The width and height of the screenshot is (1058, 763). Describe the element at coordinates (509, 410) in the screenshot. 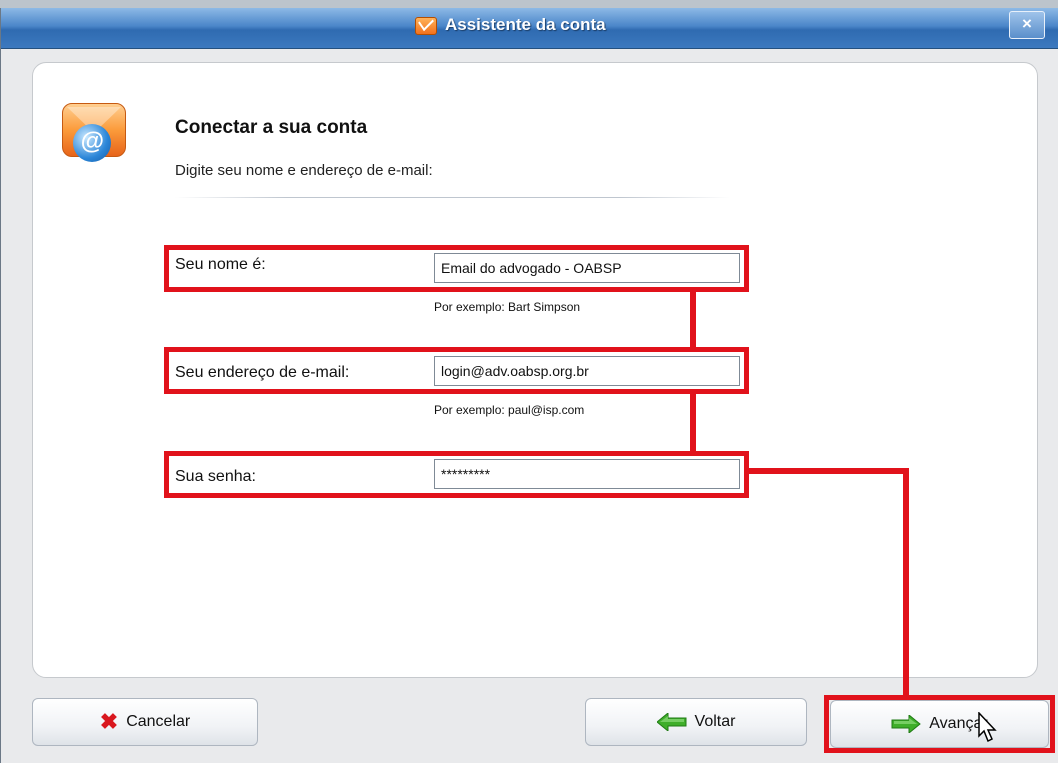

I see `email-hint: Por exemplo: paul@isp.com` at that location.